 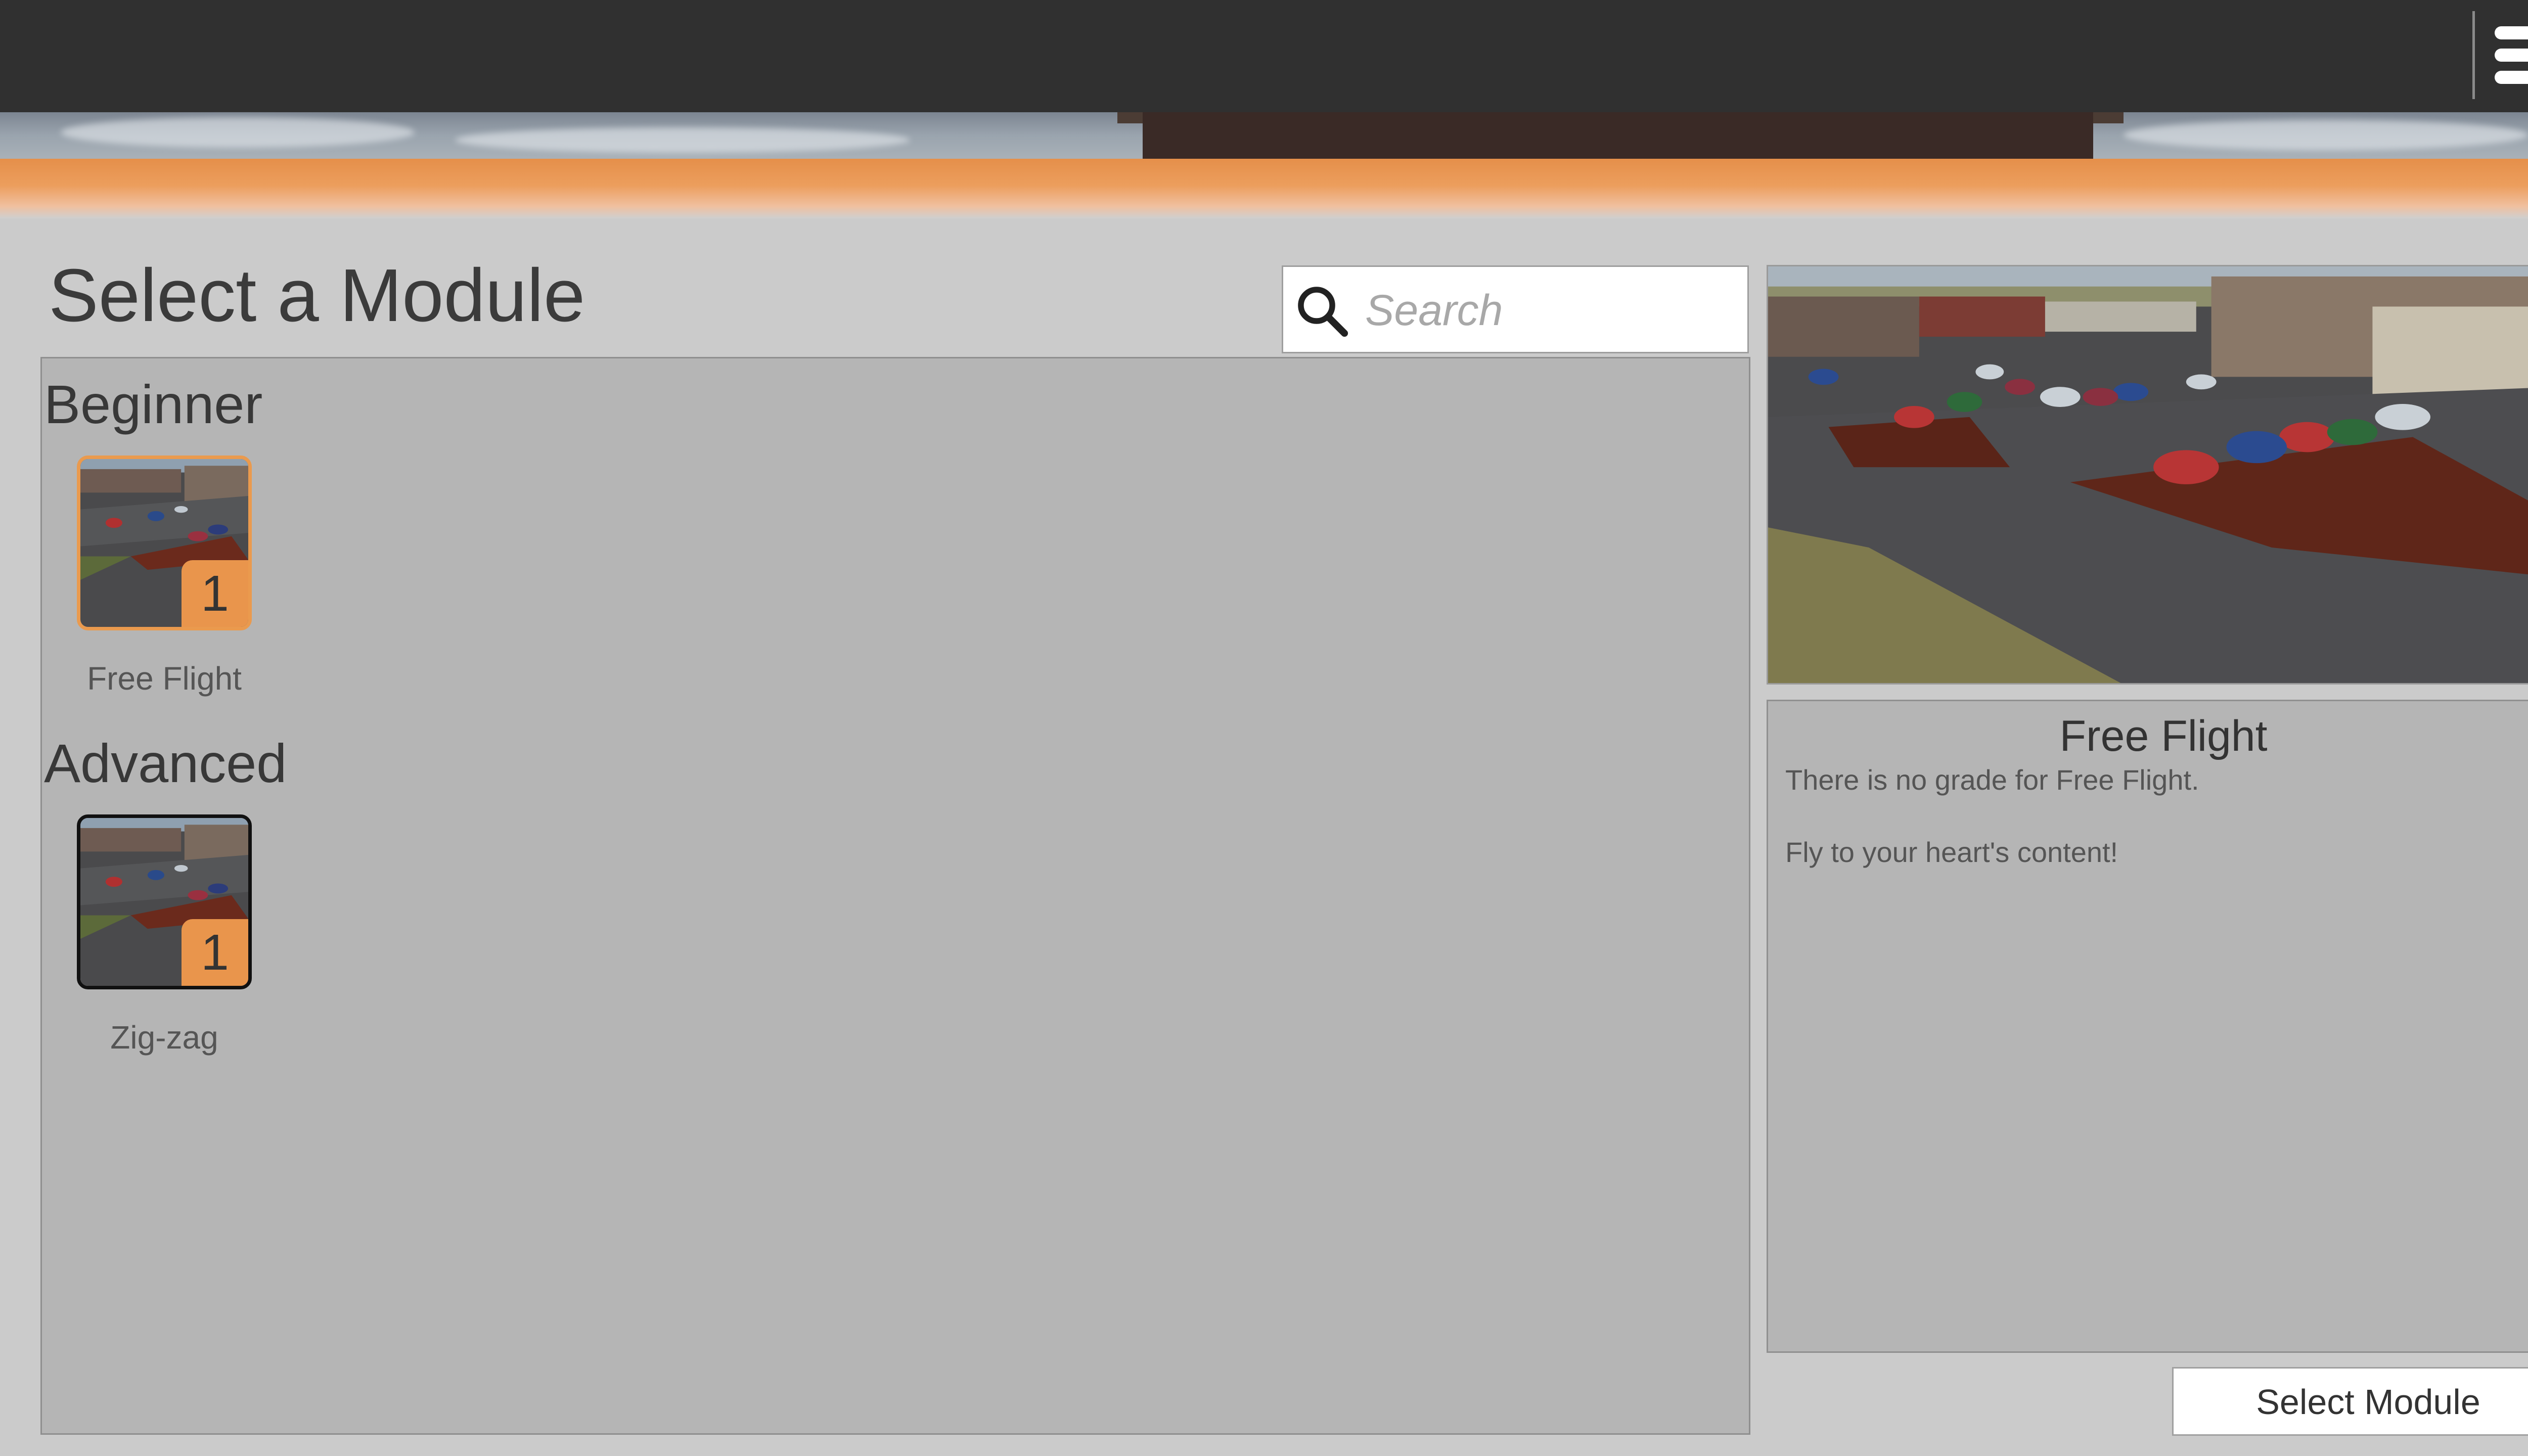 What do you see at coordinates (2164, 736) in the screenshot?
I see `details-title: Free Flight` at bounding box center [2164, 736].